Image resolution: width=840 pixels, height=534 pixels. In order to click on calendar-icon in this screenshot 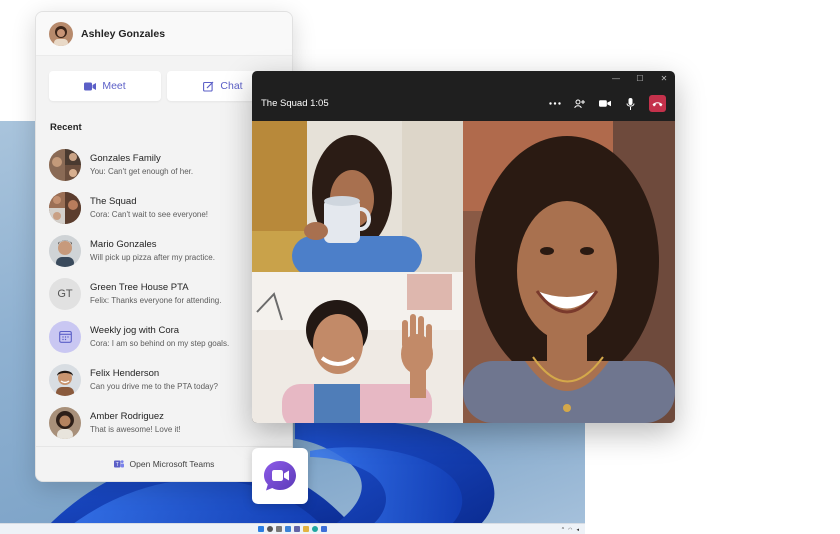, I will do `click(65, 336)`.